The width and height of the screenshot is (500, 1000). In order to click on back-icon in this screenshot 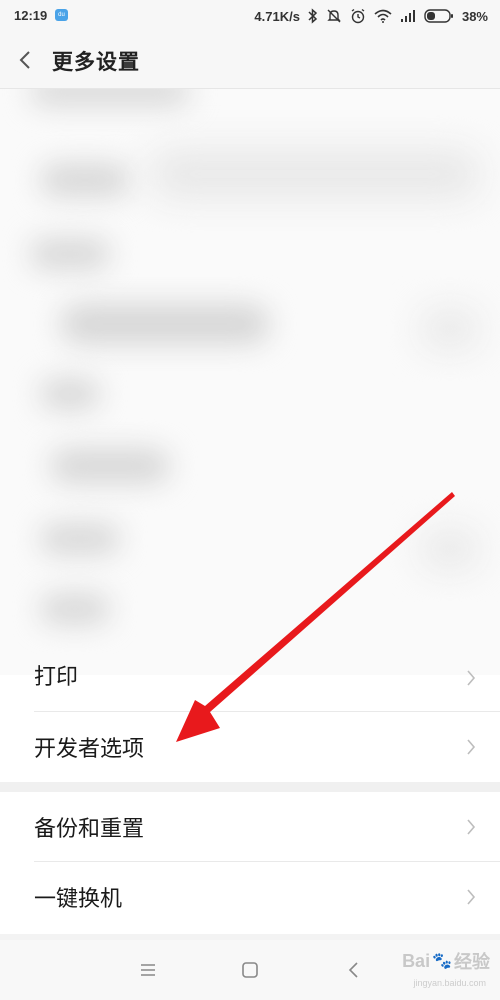, I will do `click(353, 970)`.